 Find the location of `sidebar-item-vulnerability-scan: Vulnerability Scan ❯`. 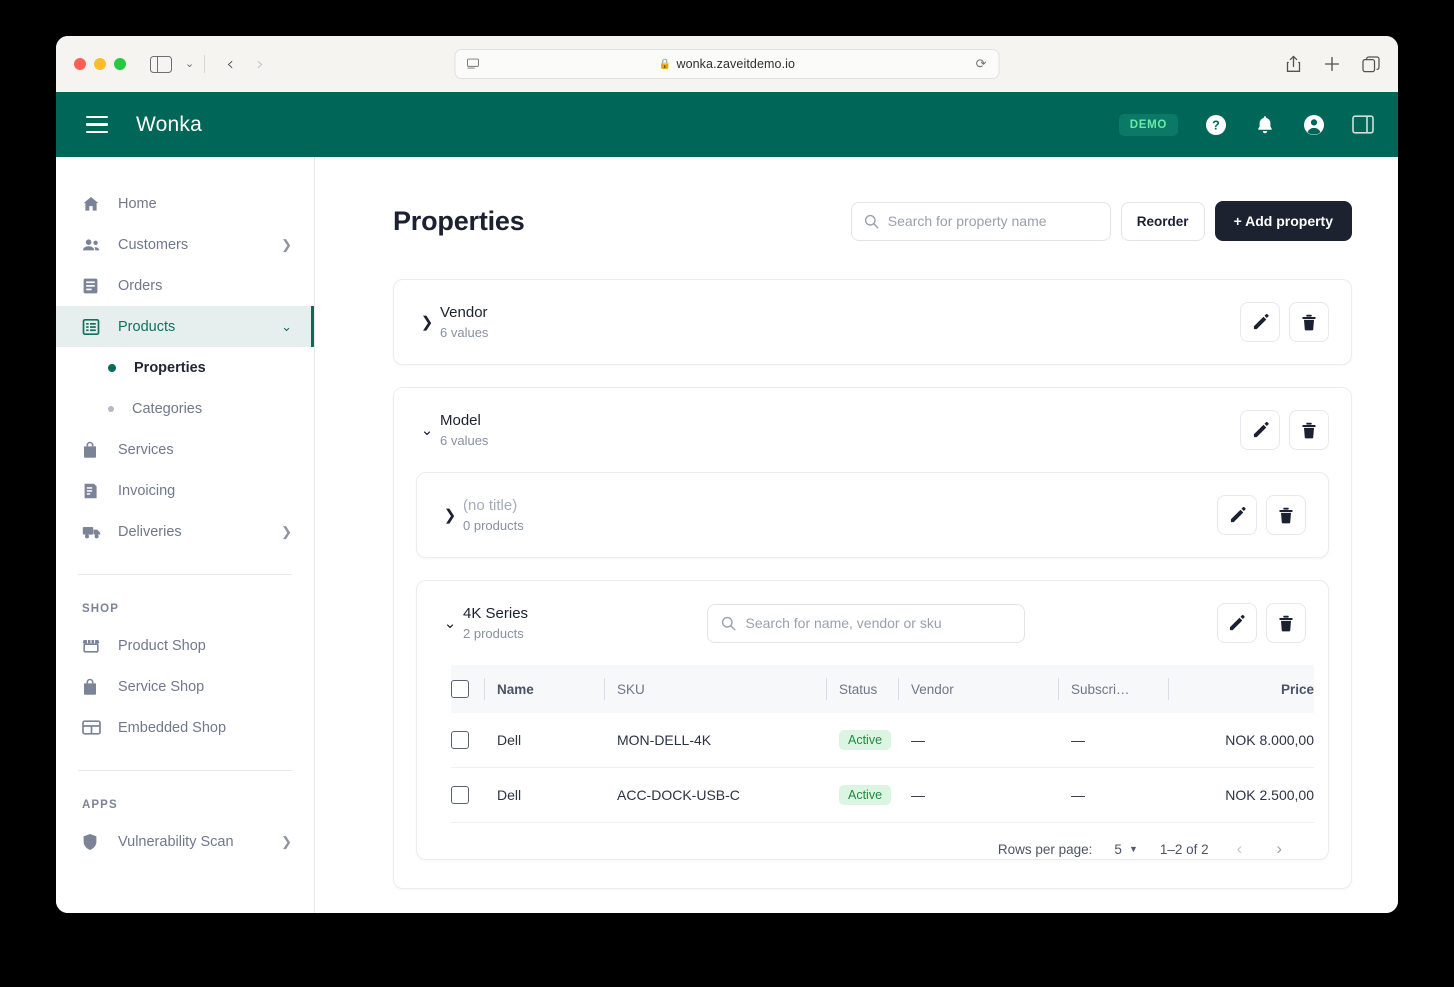

sidebar-item-vulnerability-scan: Vulnerability Scan ❯ is located at coordinates (185, 841).